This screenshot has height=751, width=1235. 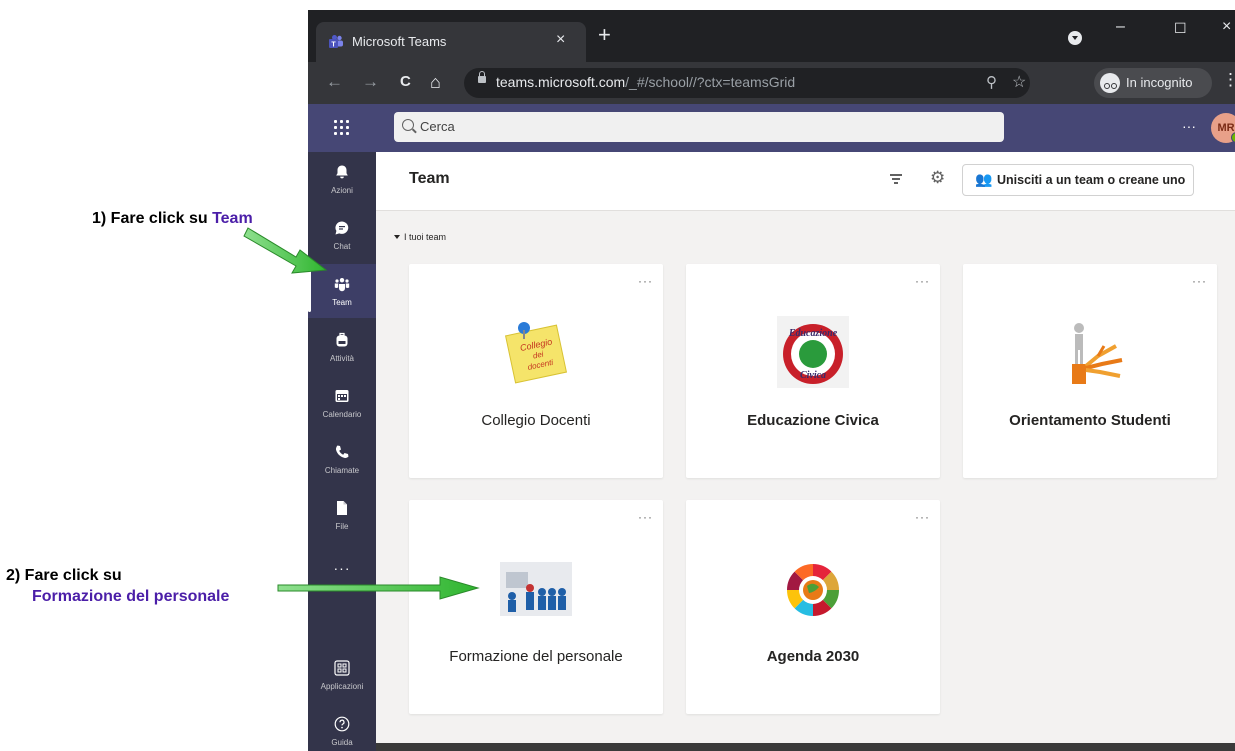 I want to click on avatar-initials: MR, so click(x=1226, y=128).